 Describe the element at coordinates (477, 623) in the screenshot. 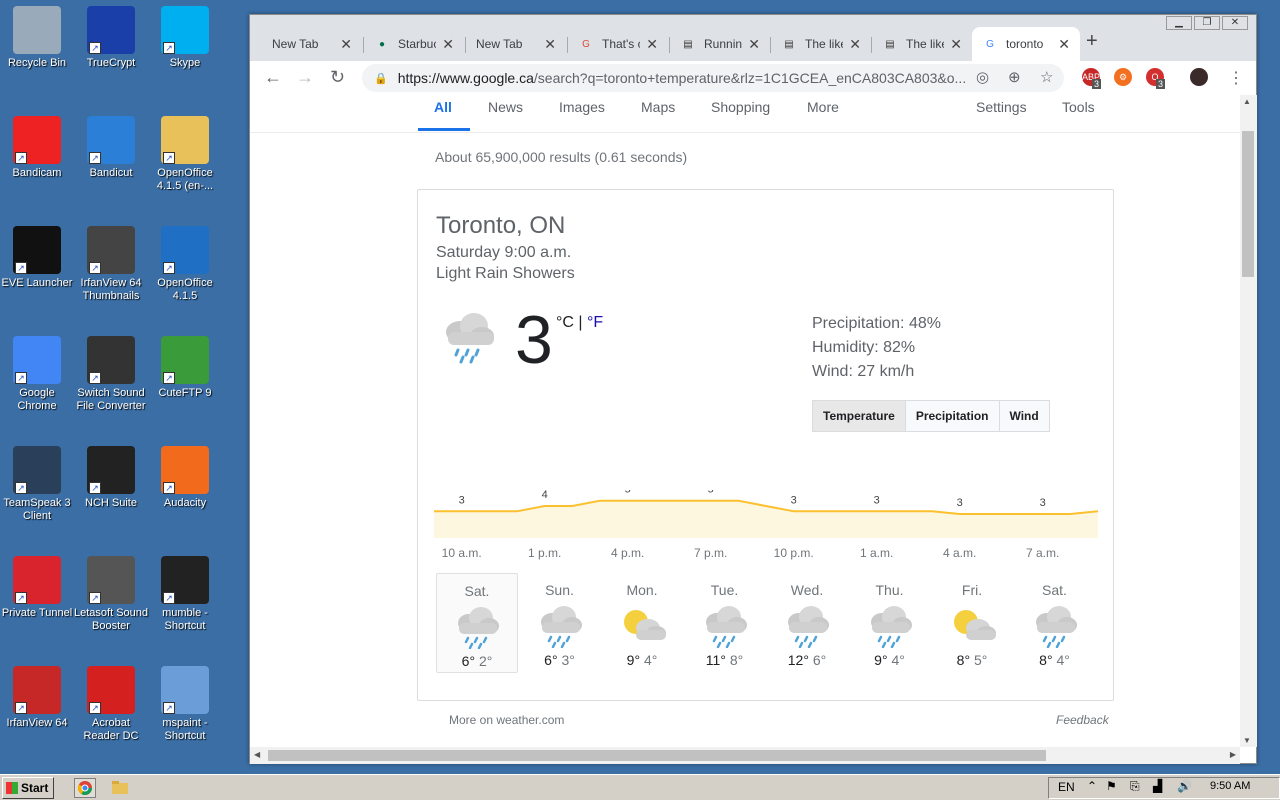

I see `forecast-day: Sat. 6° 2°` at that location.